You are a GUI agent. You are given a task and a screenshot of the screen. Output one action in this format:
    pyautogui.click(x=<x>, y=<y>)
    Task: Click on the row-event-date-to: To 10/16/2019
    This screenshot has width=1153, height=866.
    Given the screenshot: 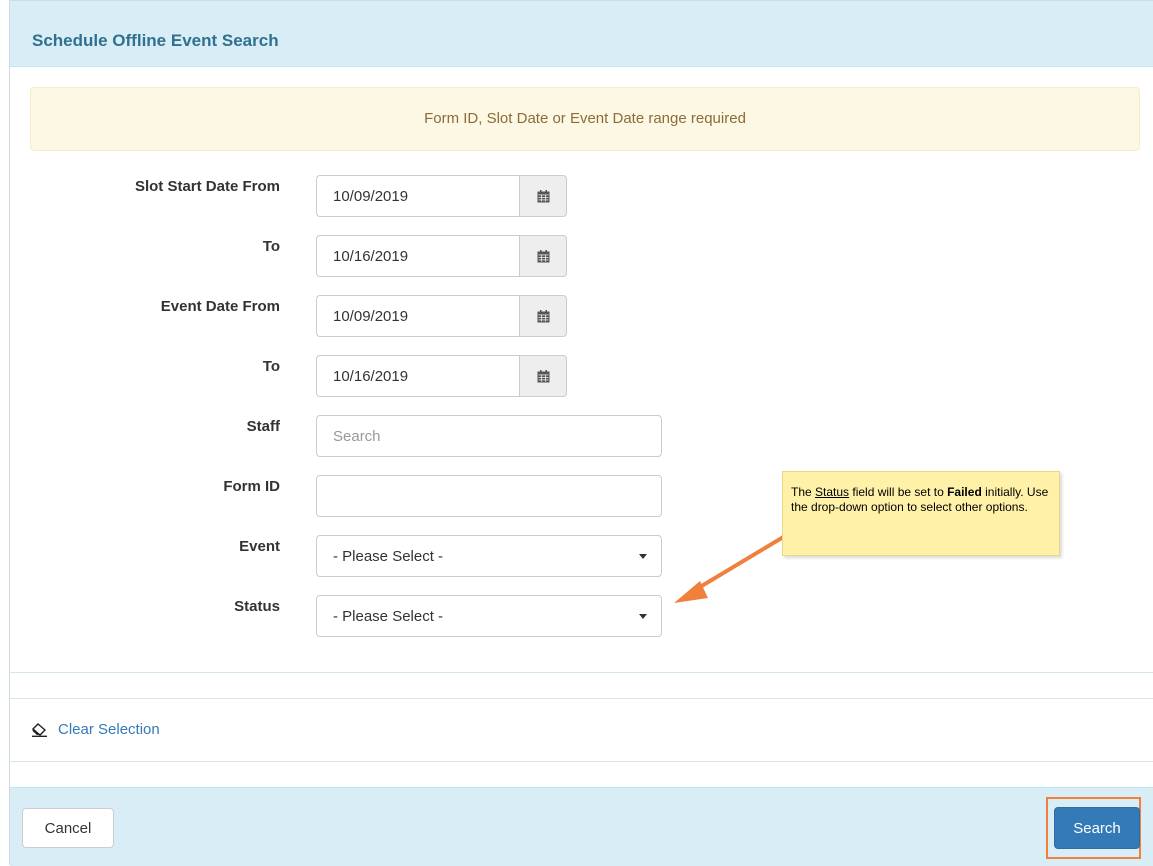 What is the action you would take?
    pyautogui.click(x=581, y=376)
    